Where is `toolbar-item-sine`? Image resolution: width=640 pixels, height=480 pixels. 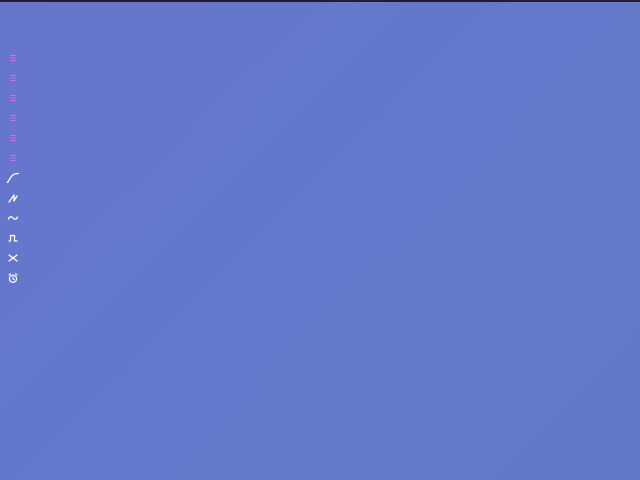 toolbar-item-sine is located at coordinates (13, 218).